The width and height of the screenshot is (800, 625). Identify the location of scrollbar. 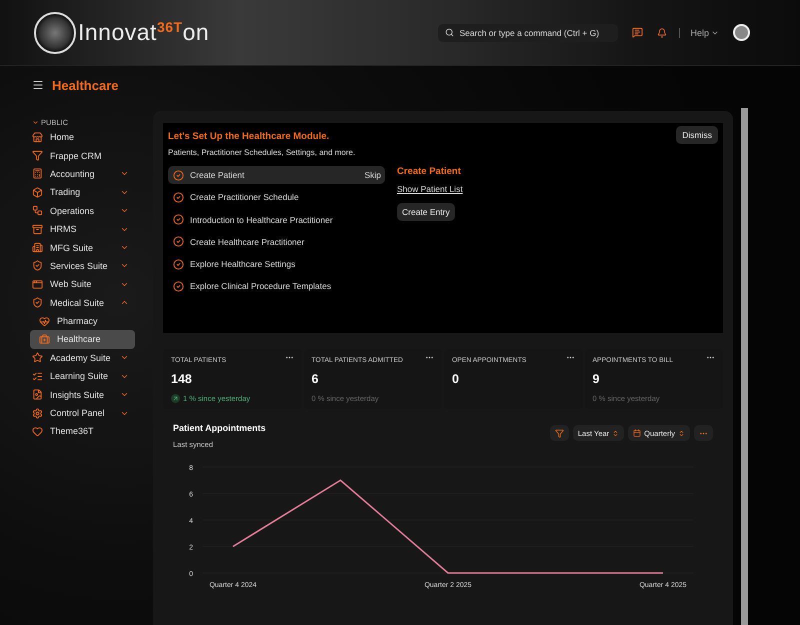
(744, 366).